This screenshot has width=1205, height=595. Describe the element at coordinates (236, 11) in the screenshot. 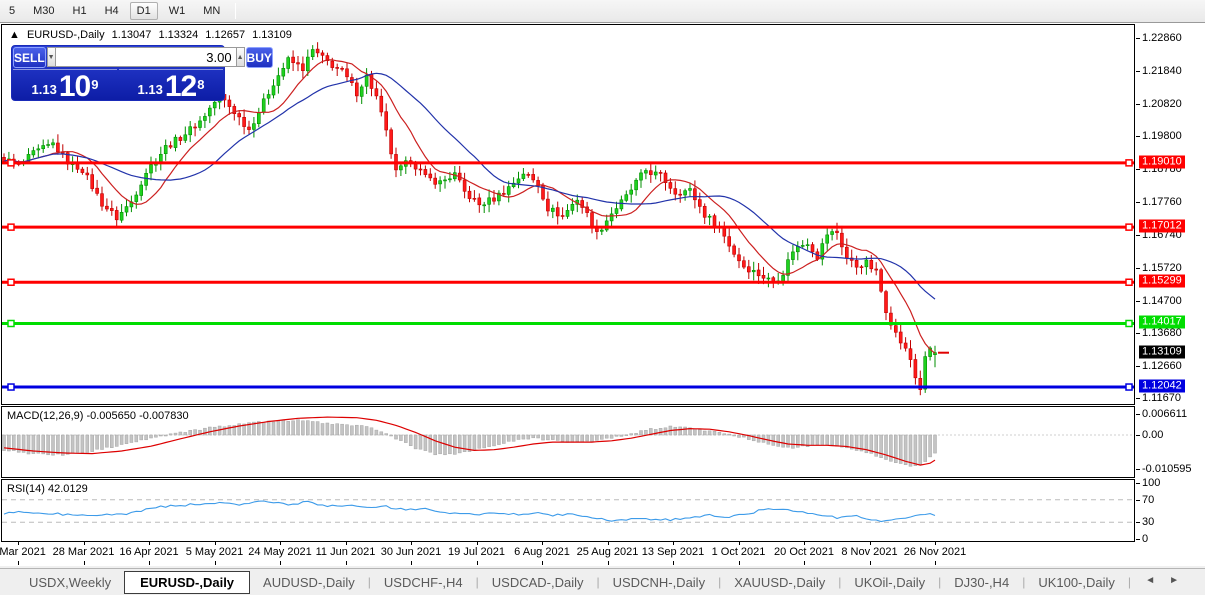

I see `toolbar-separator` at that location.